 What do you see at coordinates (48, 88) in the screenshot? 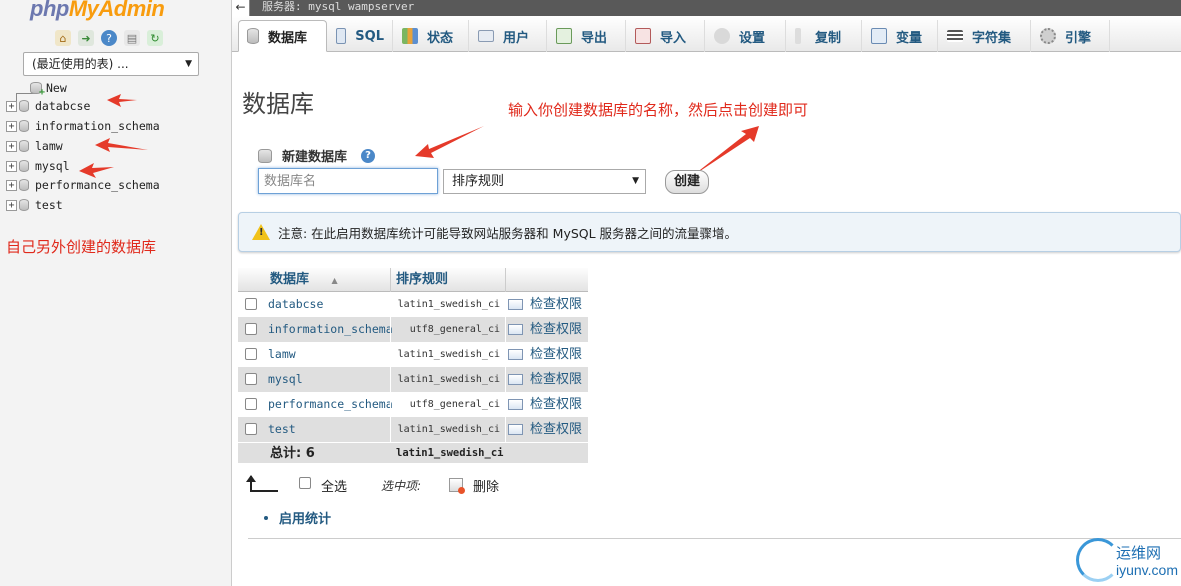
I see `tree-new-row: New` at bounding box center [48, 88].